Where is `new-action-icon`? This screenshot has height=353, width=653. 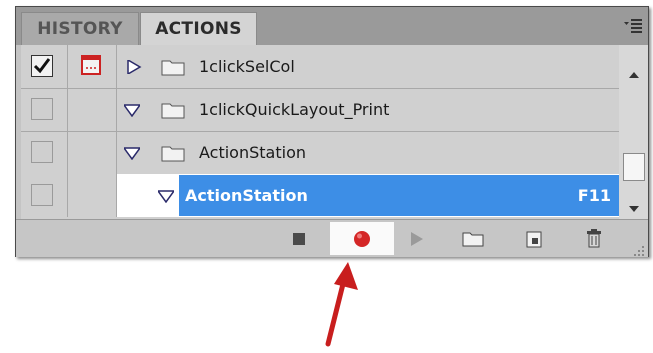
new-action-icon is located at coordinates (534, 239).